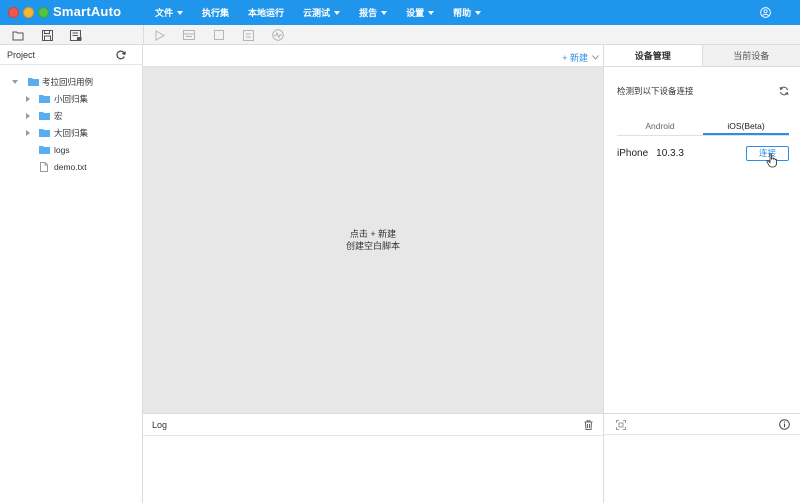  I want to click on stop-icon, so click(219, 35).